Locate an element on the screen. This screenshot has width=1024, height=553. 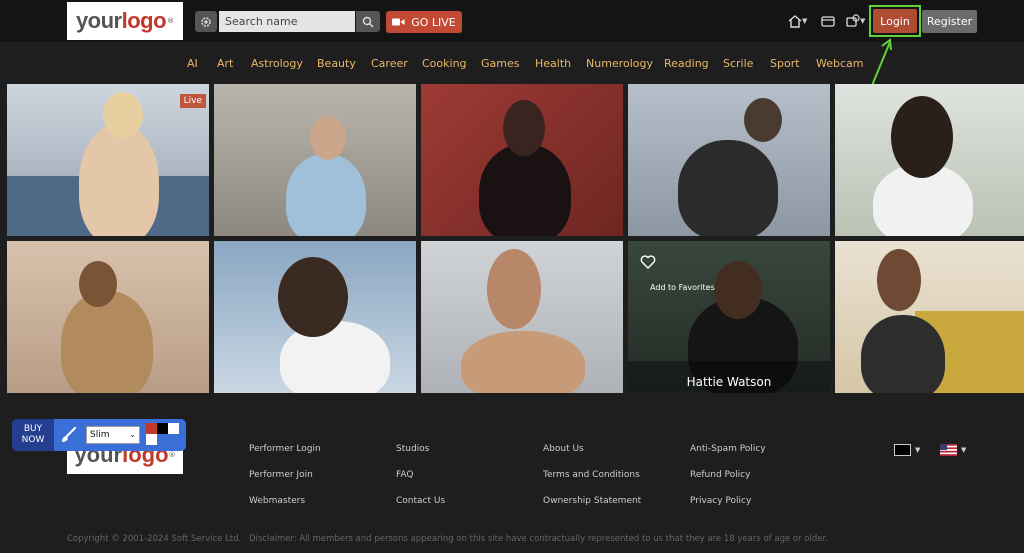
swatch-white is located at coordinates (173, 428).